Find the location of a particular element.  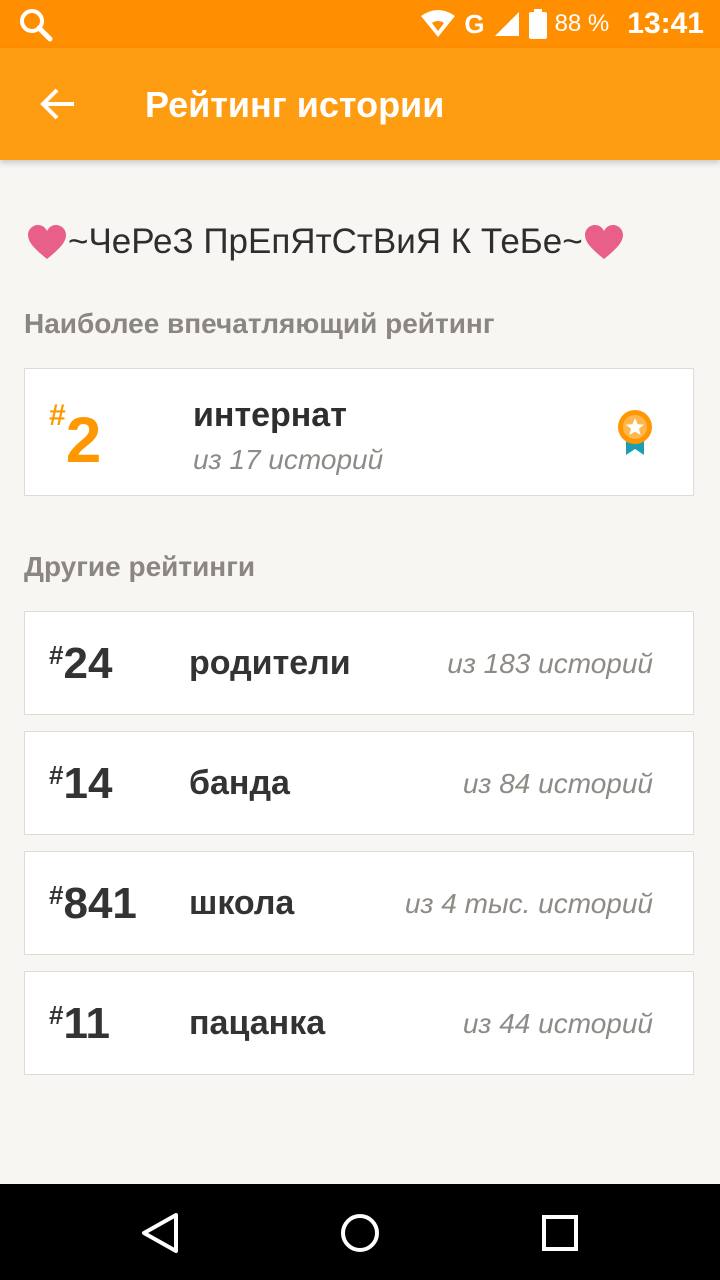

rank-value: 841 is located at coordinates (100, 903).